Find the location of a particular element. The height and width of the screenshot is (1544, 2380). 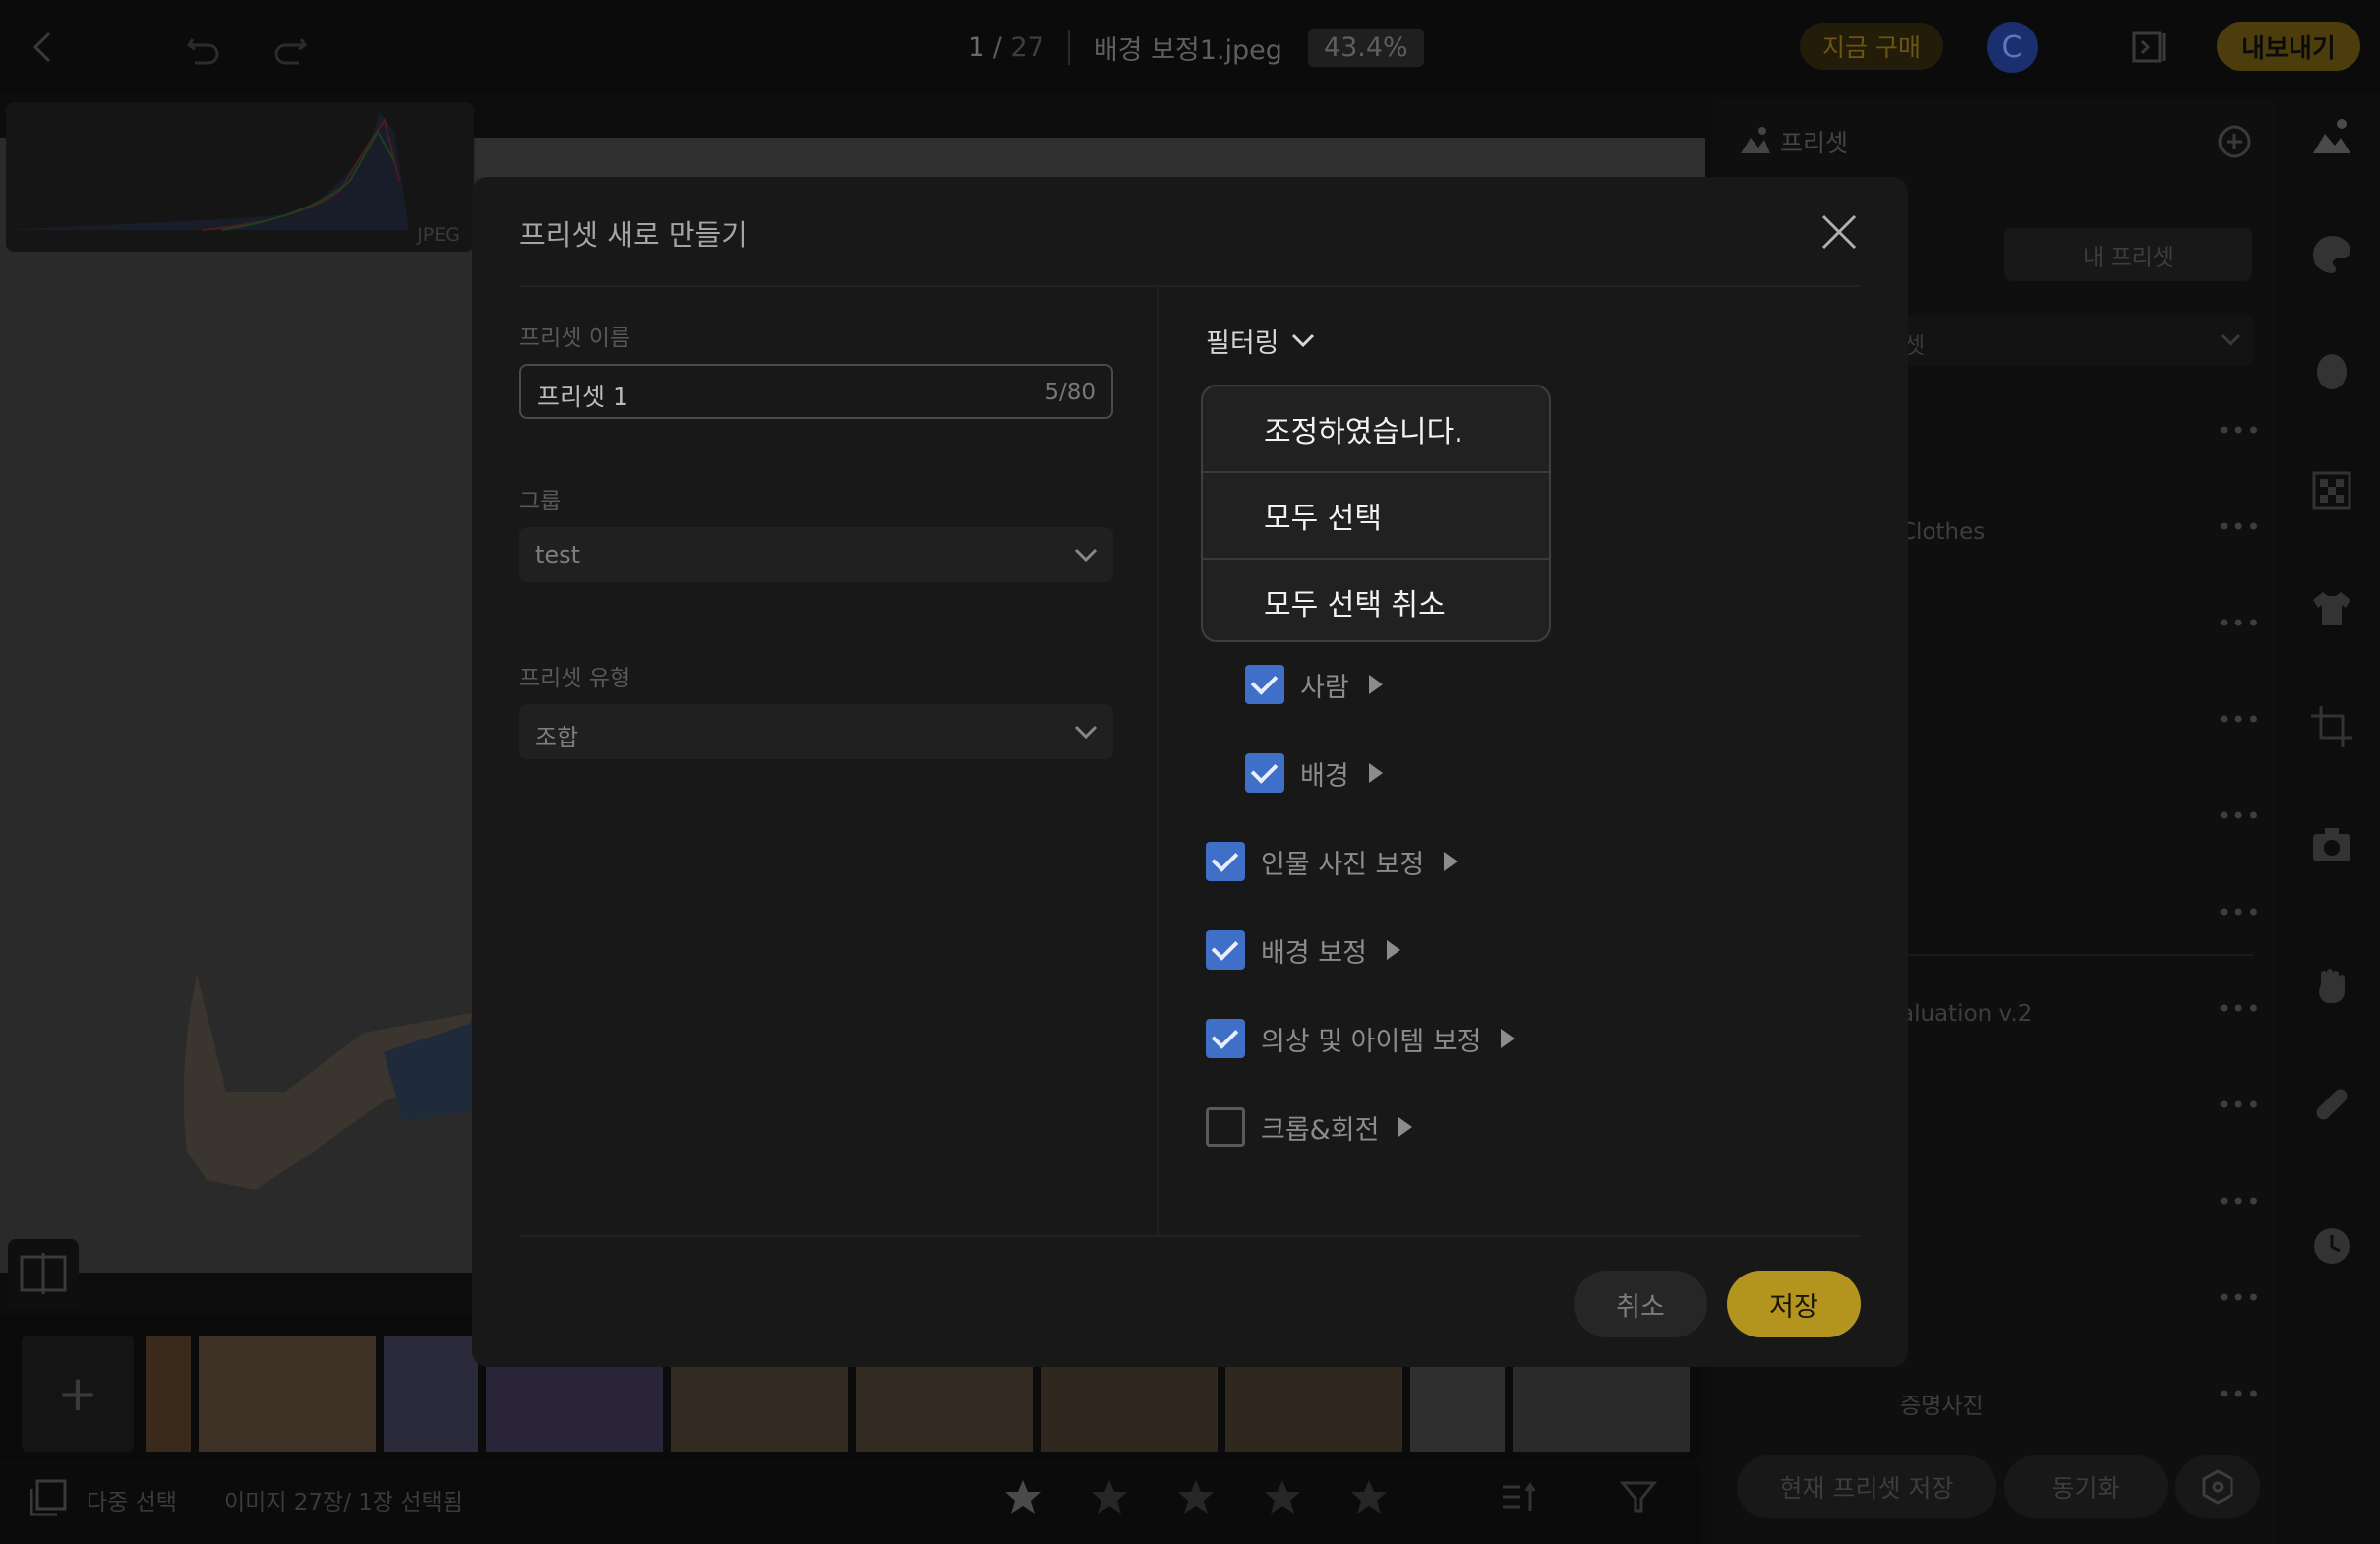

checkbox-crop-rotate: 크롭&회전 is located at coordinates (1309, 1127).